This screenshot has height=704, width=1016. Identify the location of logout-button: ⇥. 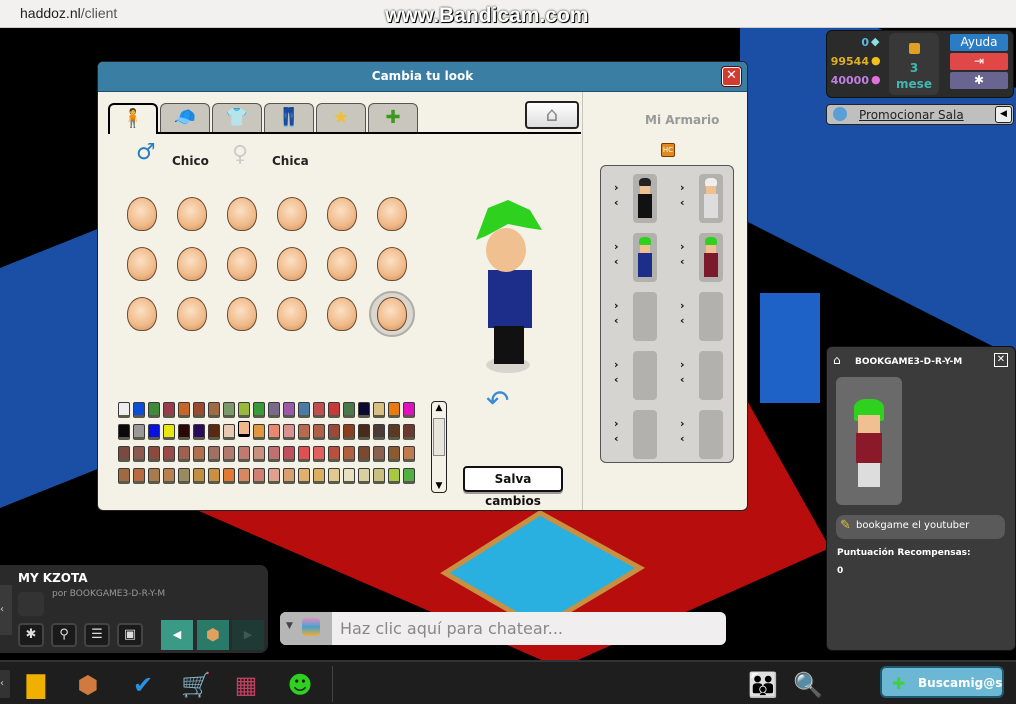
(979, 61).